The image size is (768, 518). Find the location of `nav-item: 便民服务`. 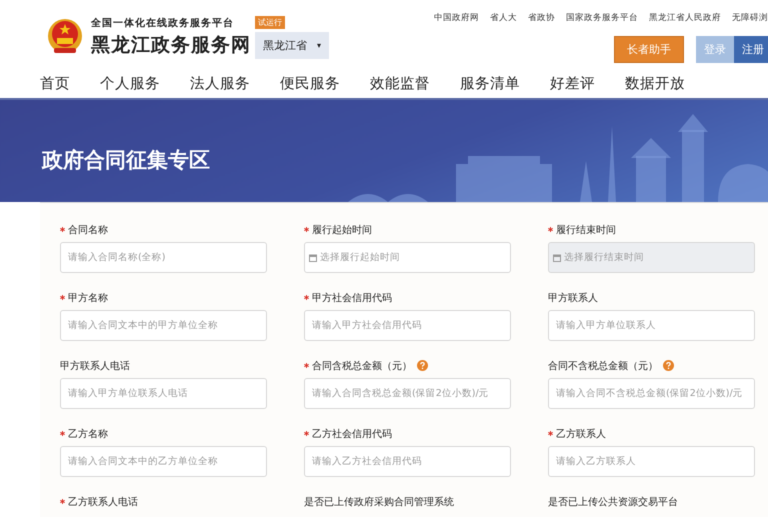

nav-item: 便民服务 is located at coordinates (310, 83).